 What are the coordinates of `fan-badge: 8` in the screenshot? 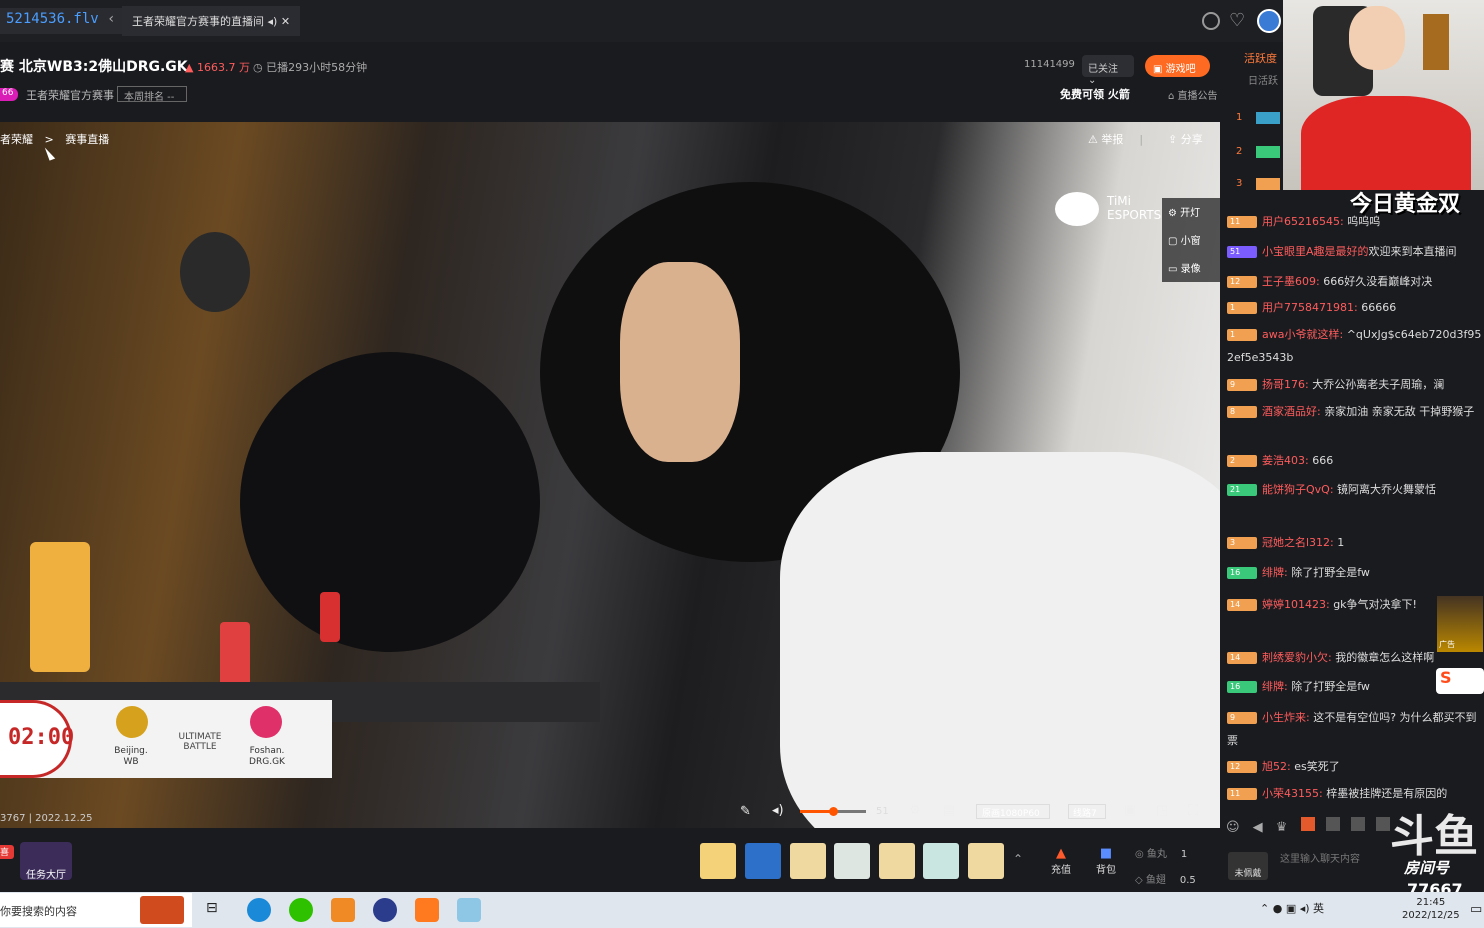 It's located at (1242, 412).